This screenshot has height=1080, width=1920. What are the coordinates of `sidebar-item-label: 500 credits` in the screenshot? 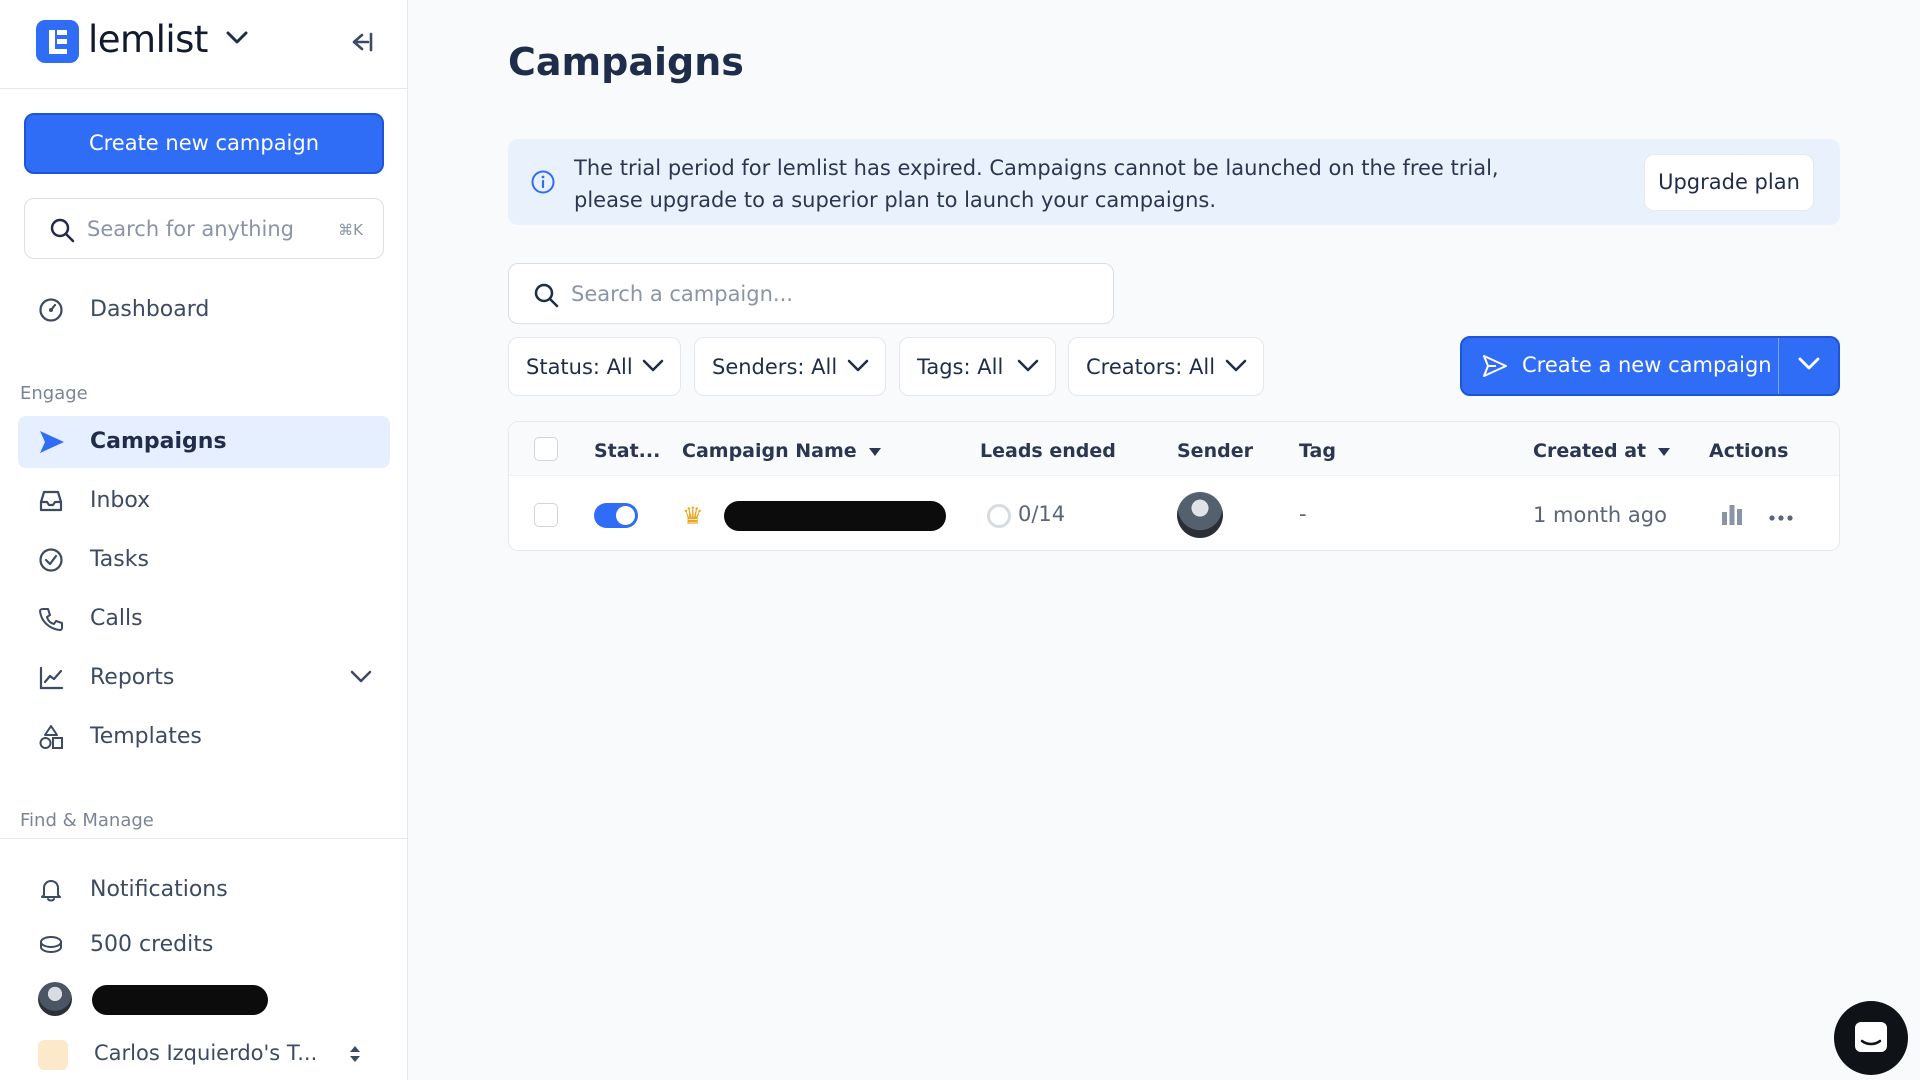 It's located at (152, 944).